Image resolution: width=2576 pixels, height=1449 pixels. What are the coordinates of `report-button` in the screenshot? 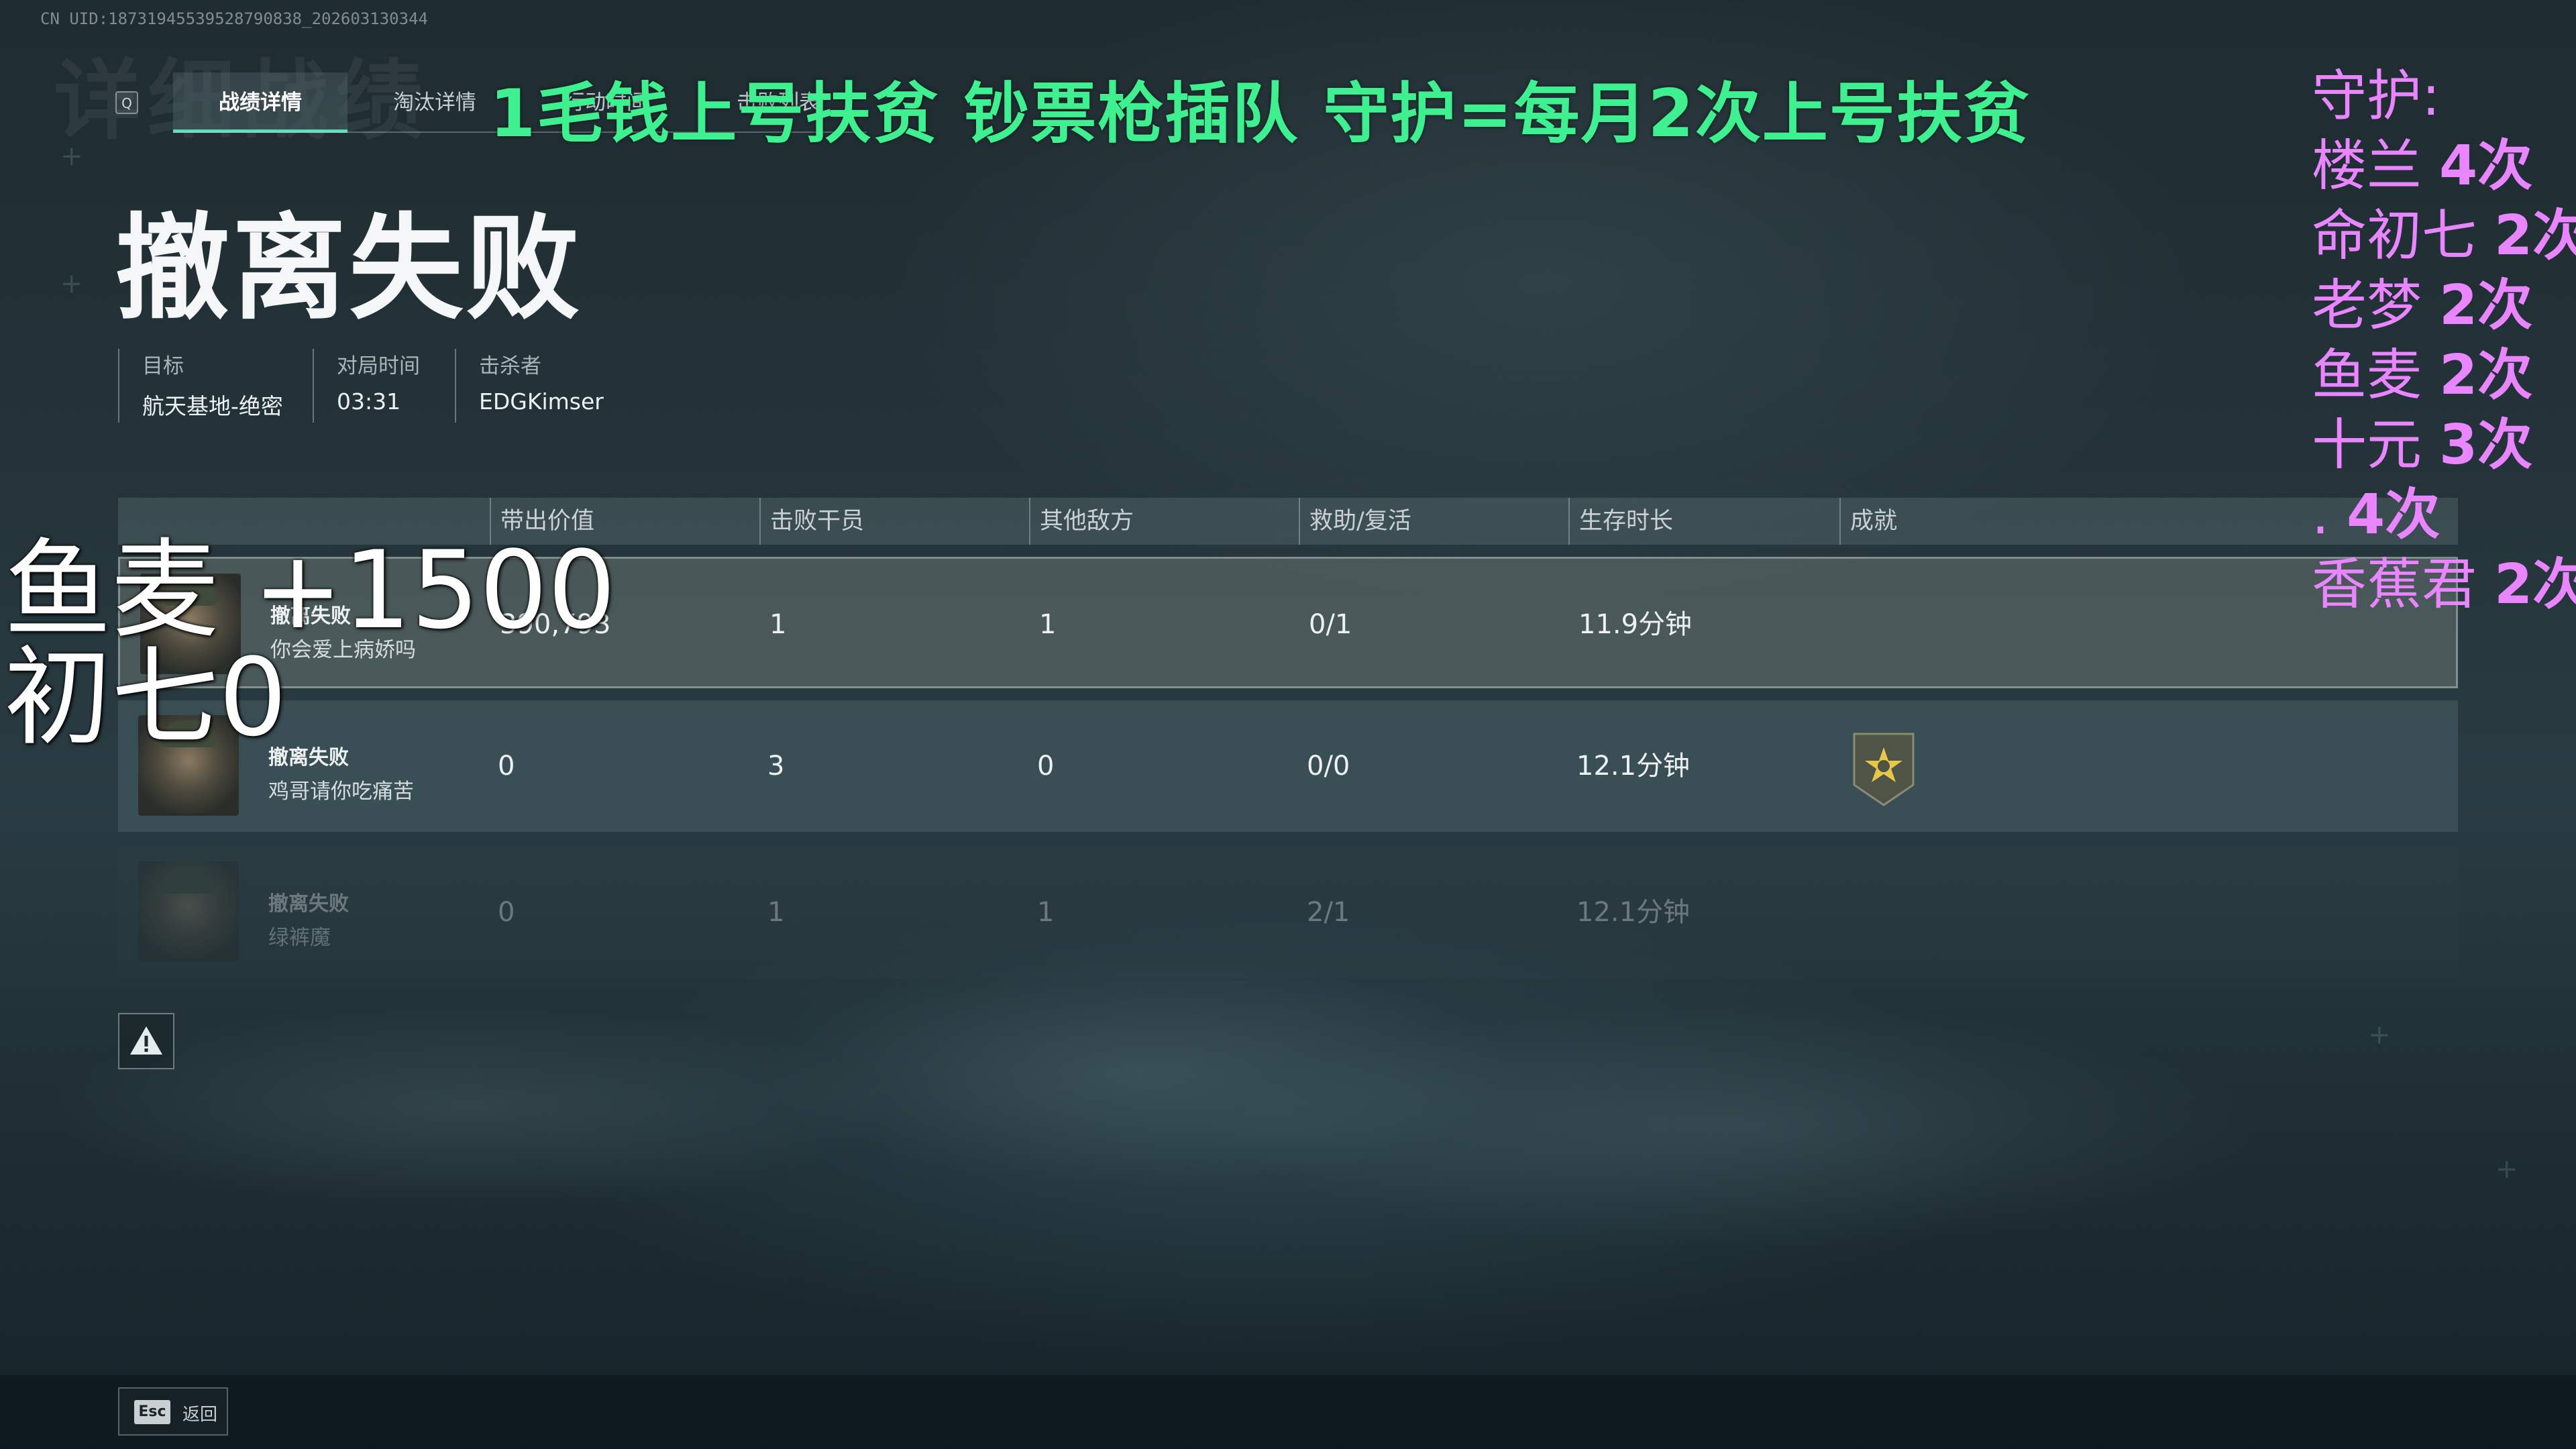 It's located at (146, 1041).